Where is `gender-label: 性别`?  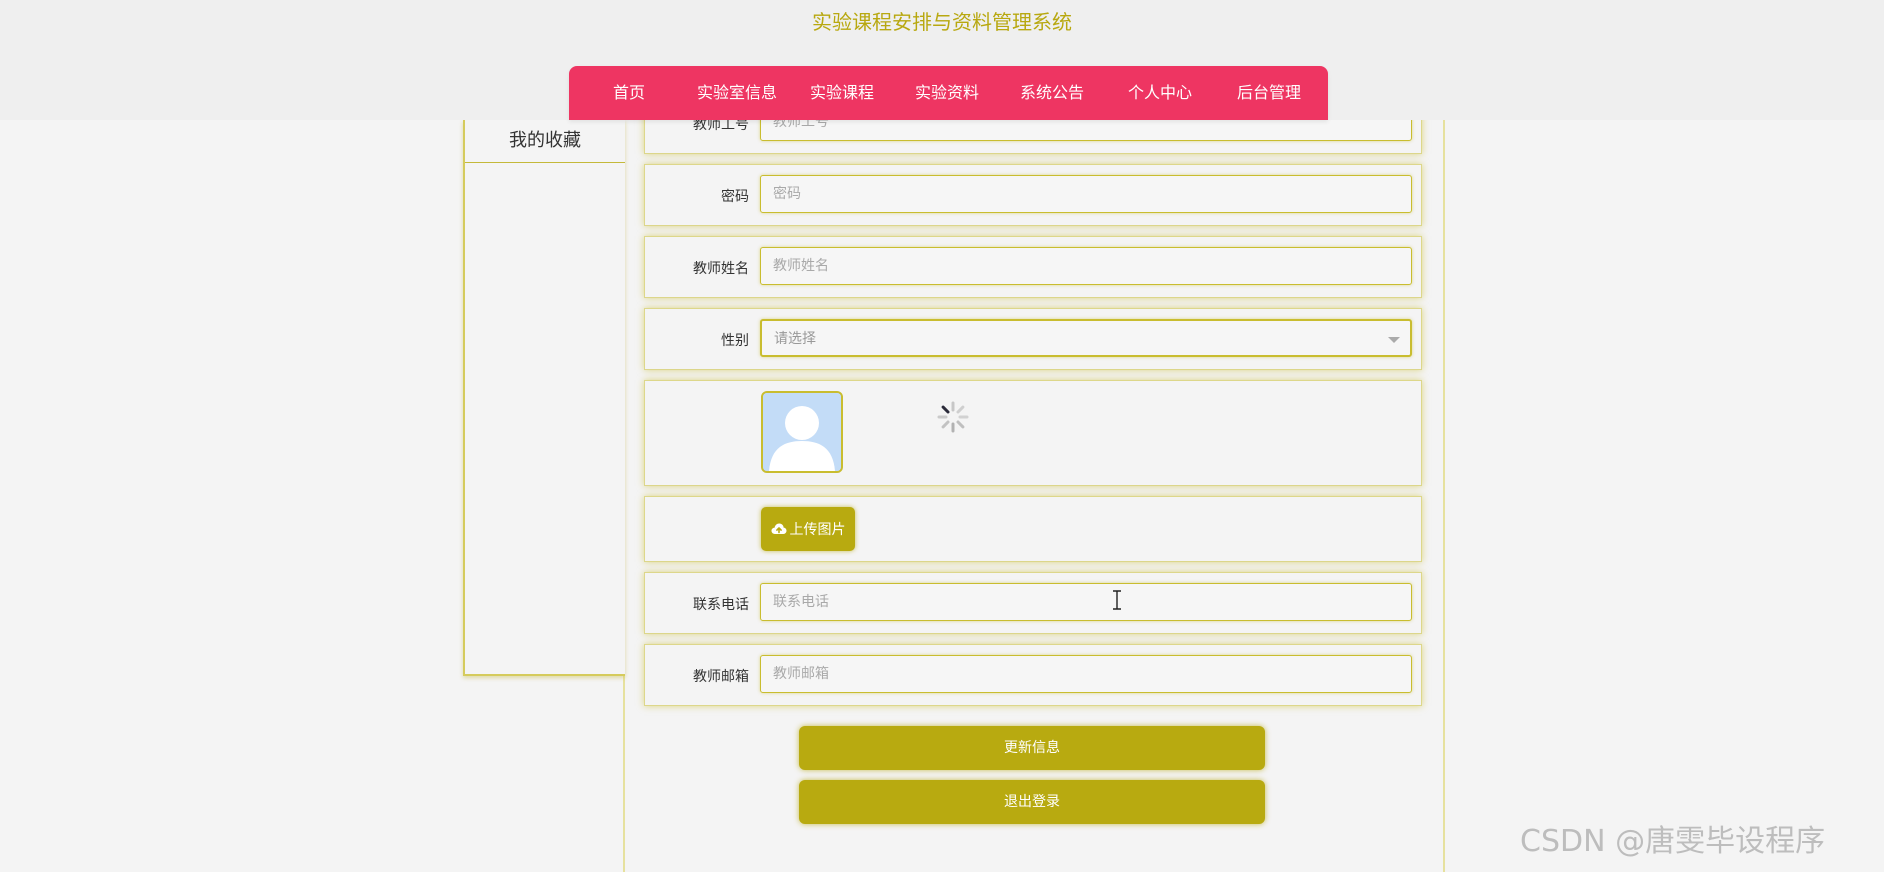
gender-label: 性别 is located at coordinates (735, 341).